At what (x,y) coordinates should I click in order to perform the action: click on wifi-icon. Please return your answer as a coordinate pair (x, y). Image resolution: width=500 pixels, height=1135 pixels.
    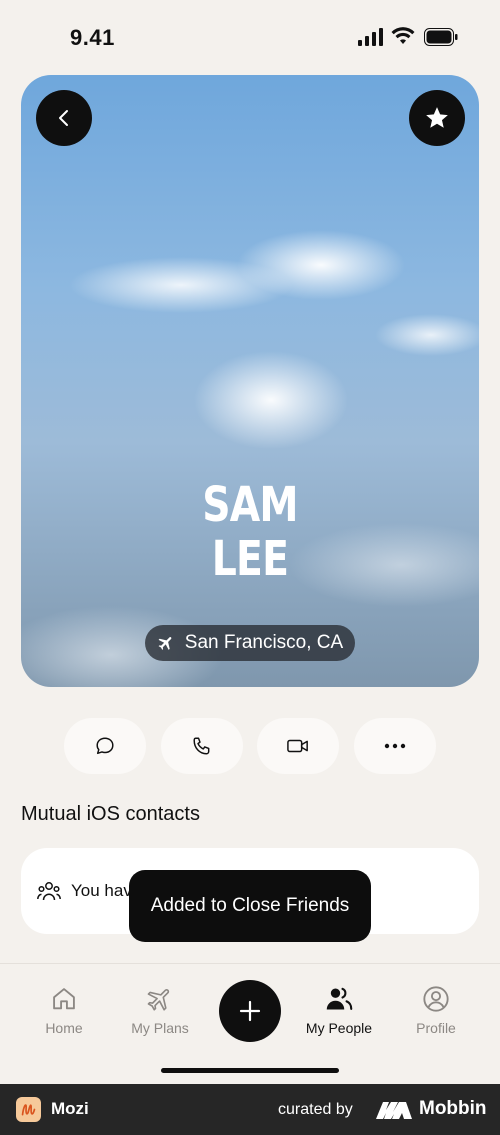
    Looking at the image, I should click on (403, 35).